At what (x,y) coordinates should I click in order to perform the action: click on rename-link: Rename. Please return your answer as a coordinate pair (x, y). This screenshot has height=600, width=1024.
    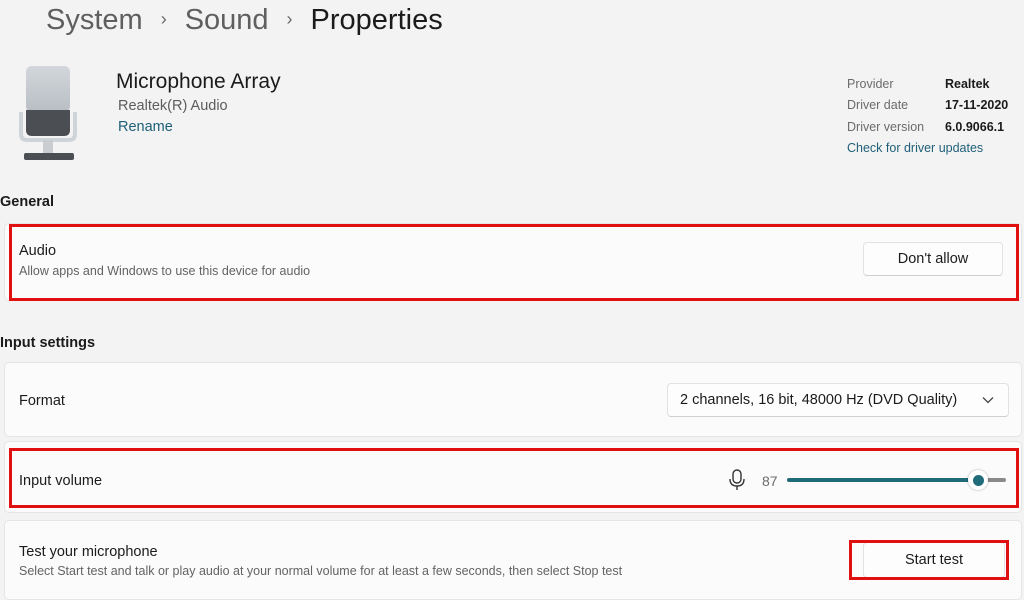
    Looking at the image, I should click on (145, 127).